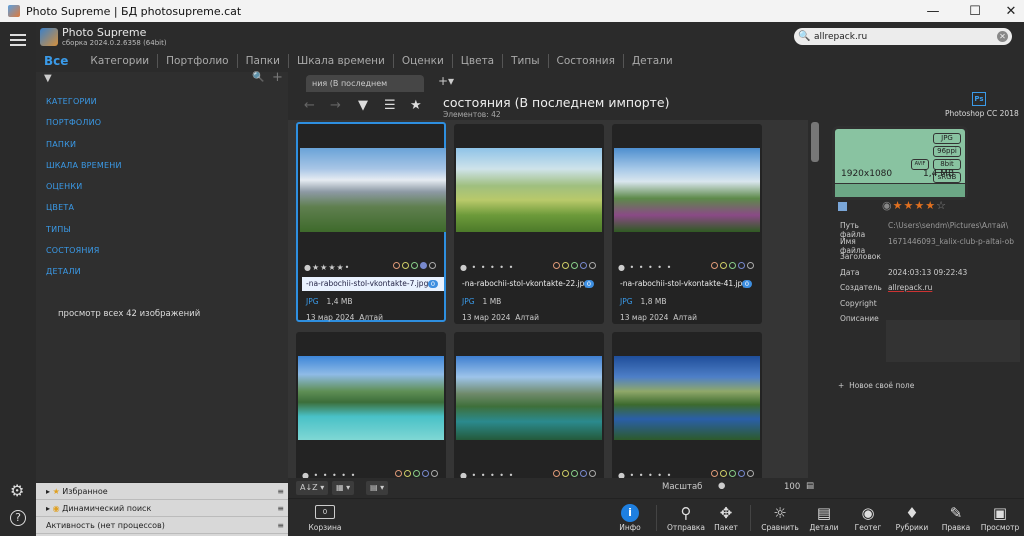  Describe the element at coordinates (84, 212) in the screenshot. I see `category-item: ЦВЕТА` at that location.